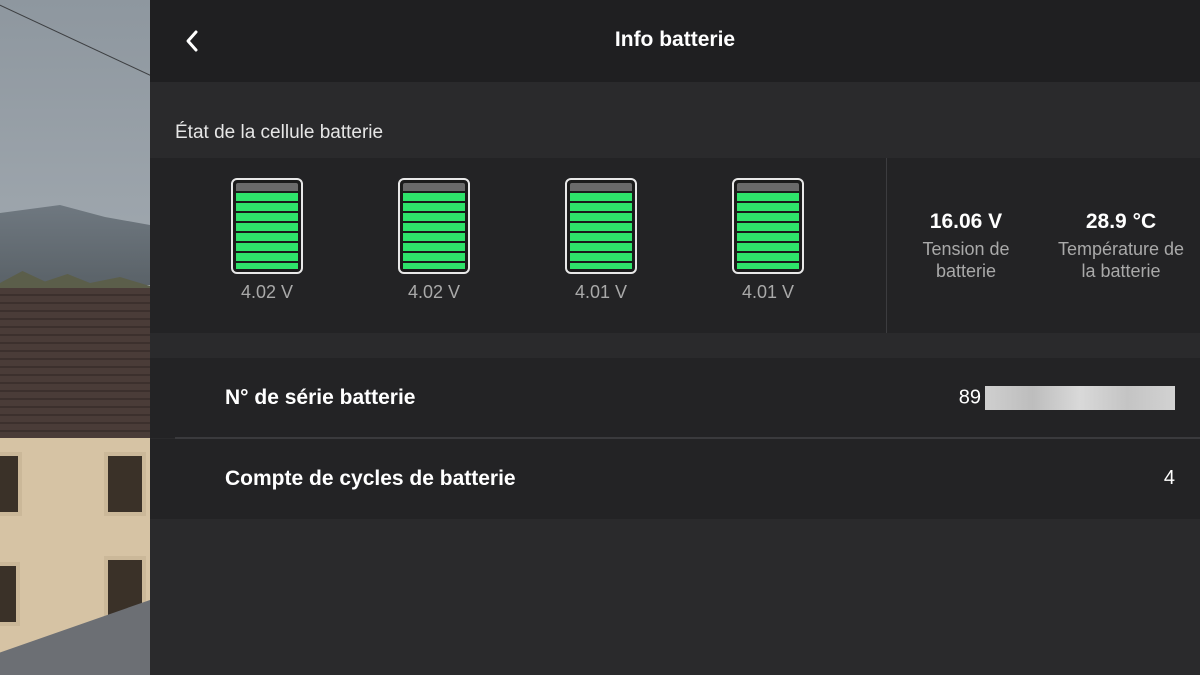  I want to click on page-title: Info batterie, so click(675, 39).